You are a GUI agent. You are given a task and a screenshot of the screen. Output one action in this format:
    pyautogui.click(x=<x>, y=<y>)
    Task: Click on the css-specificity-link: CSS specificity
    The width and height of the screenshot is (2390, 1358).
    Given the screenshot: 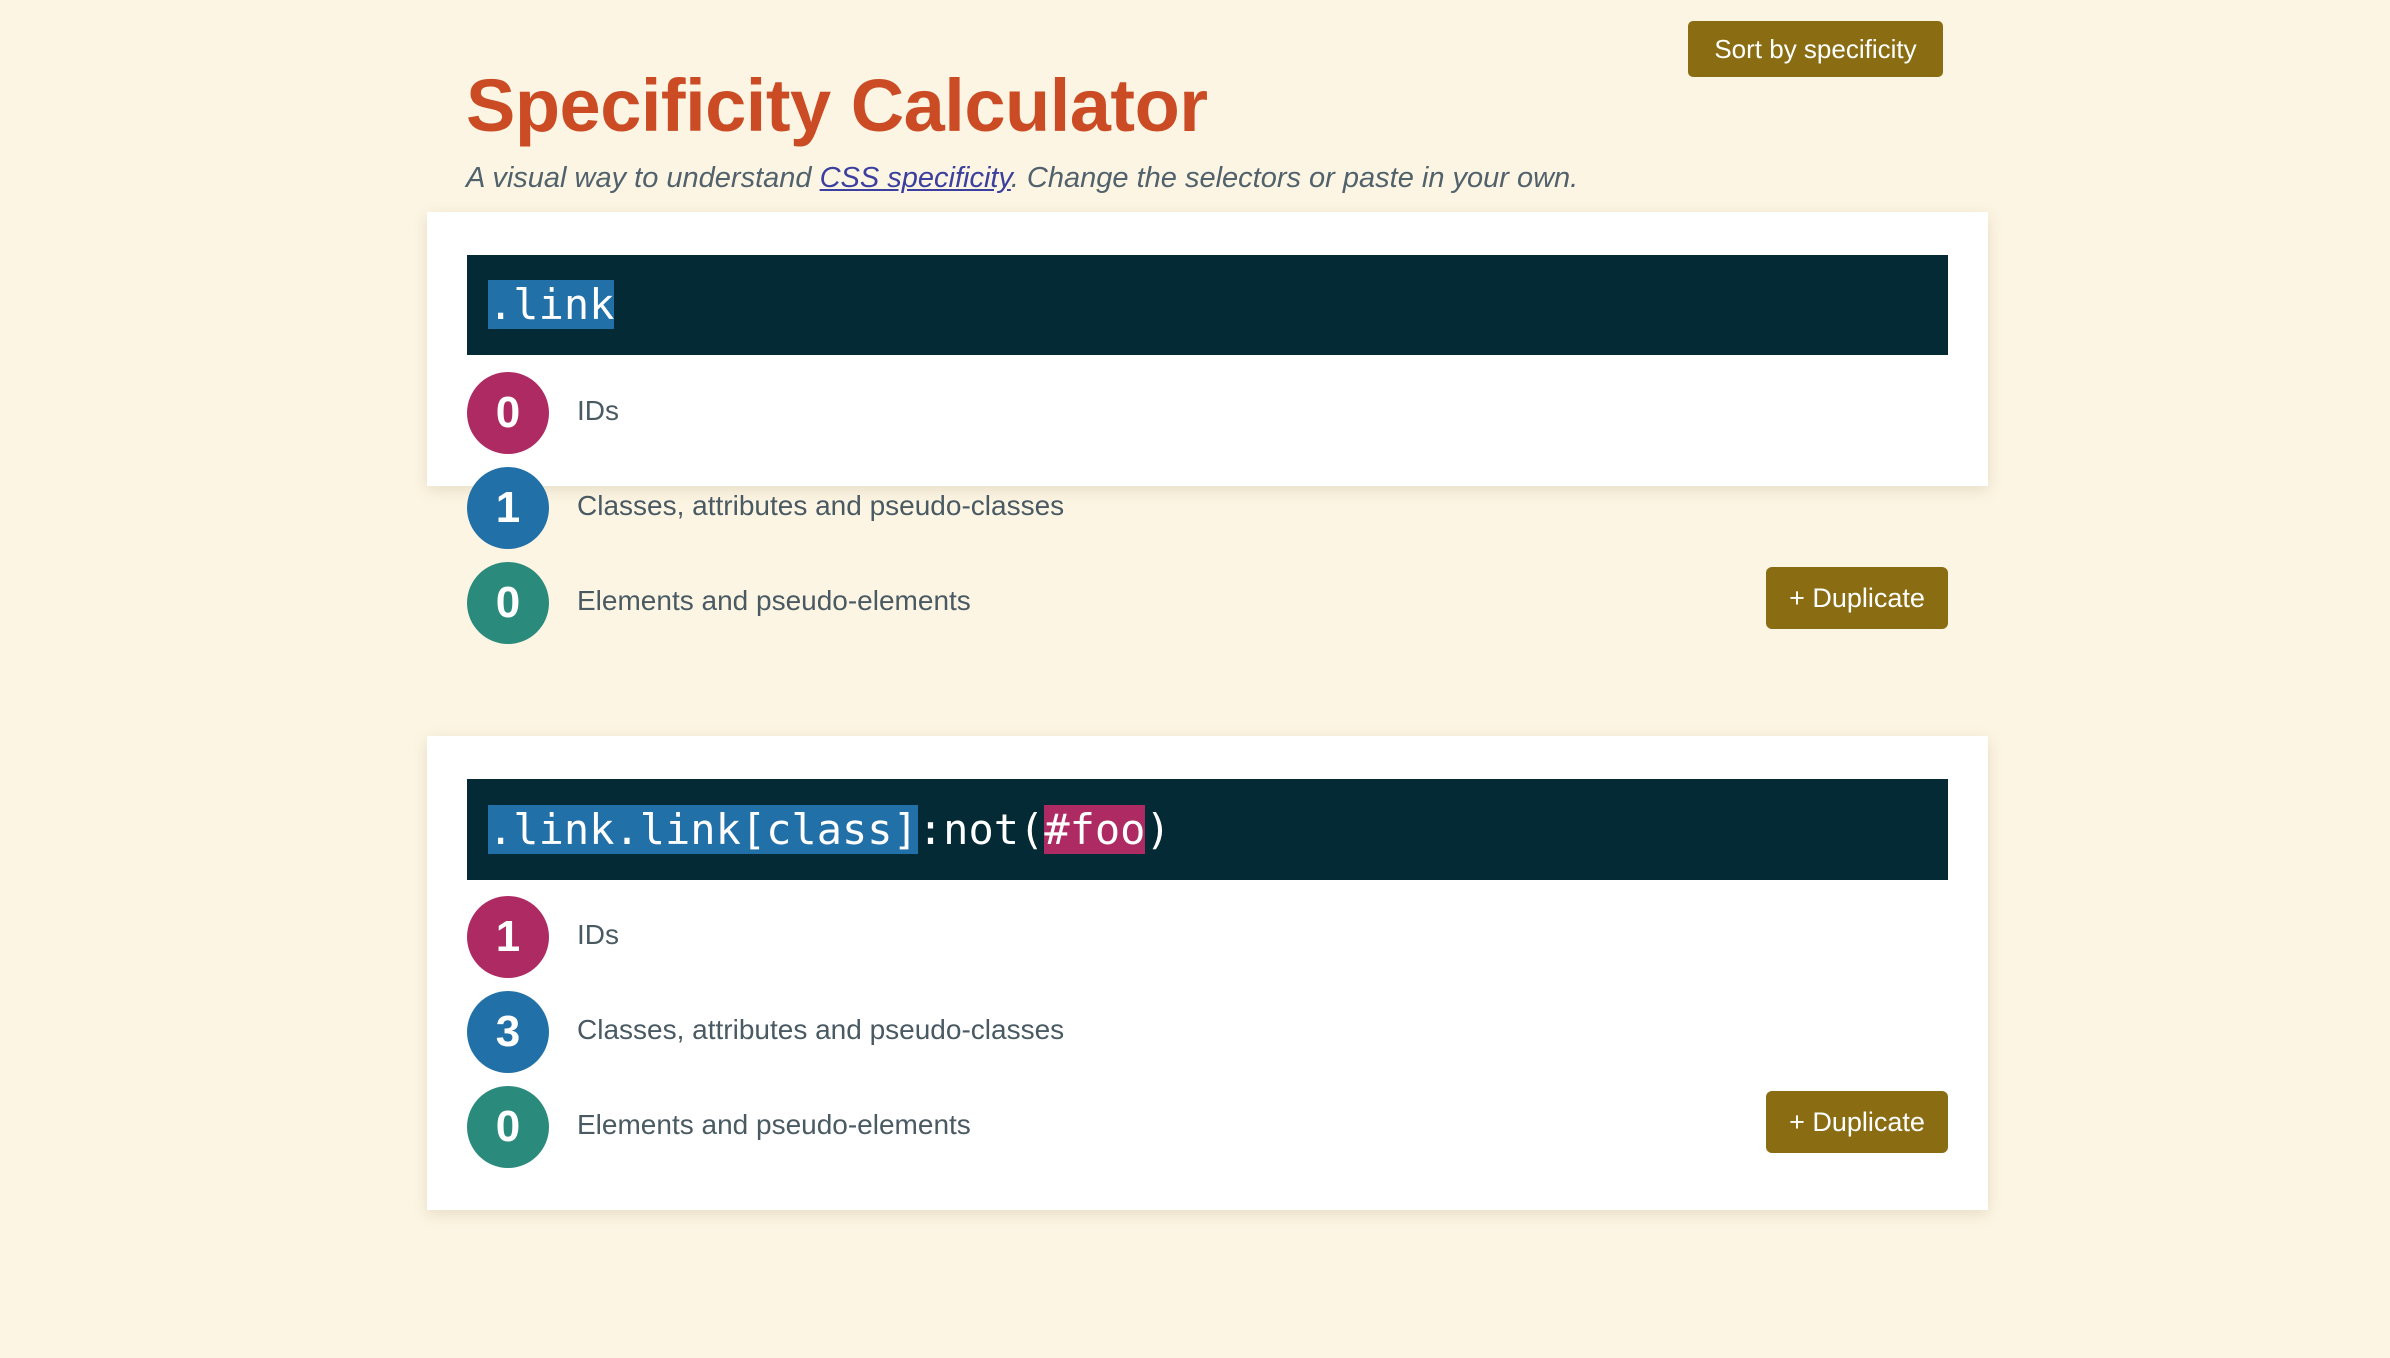 What is the action you would take?
    pyautogui.click(x=915, y=178)
    